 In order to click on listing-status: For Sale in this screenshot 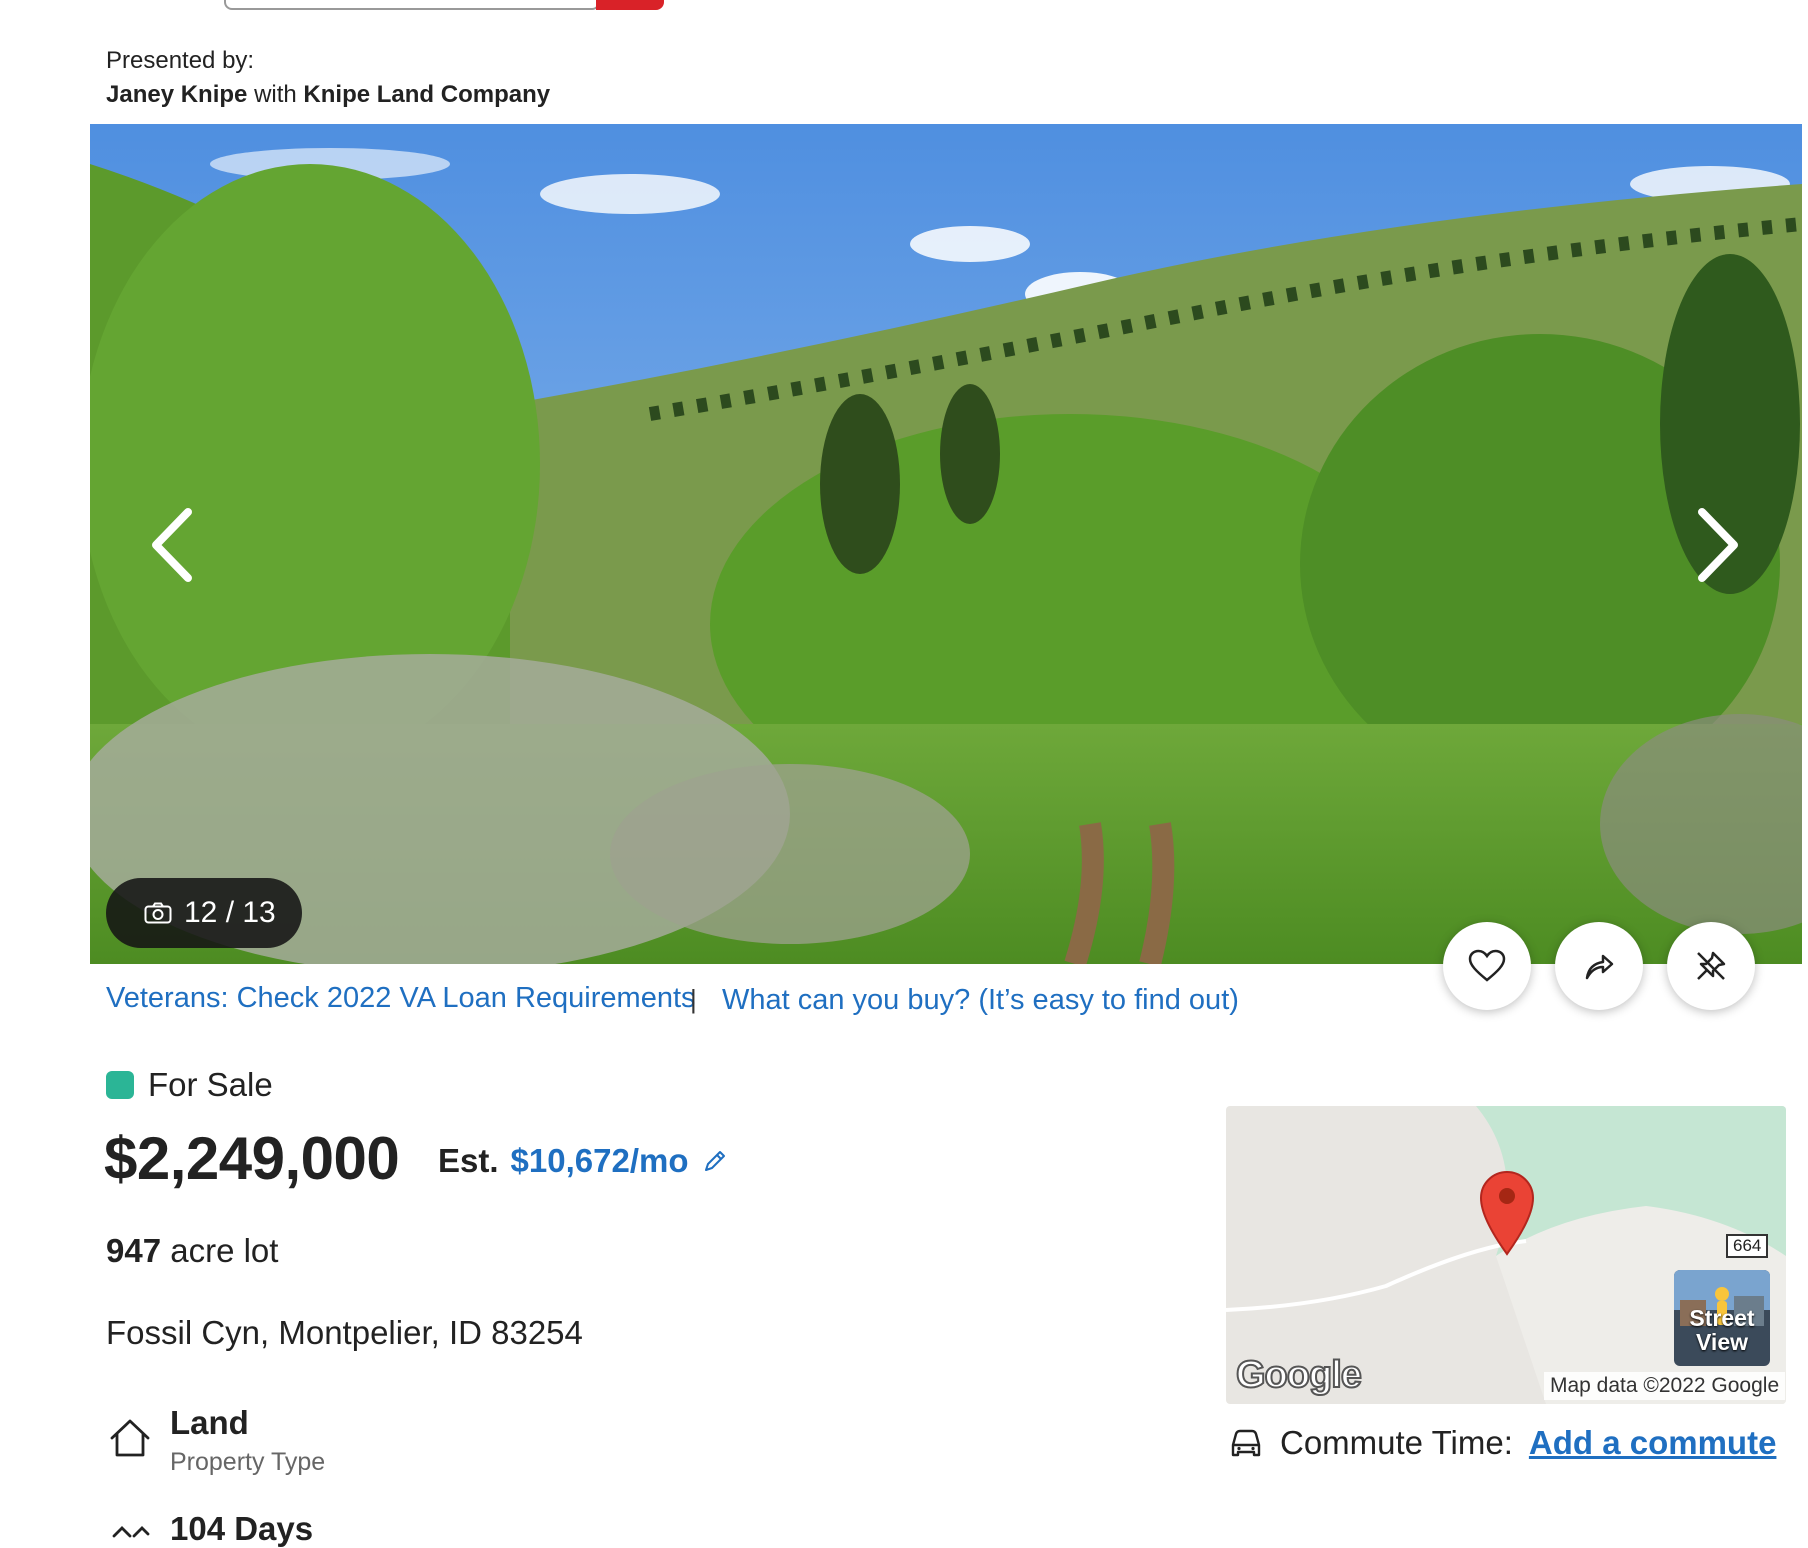, I will do `click(189, 1085)`.